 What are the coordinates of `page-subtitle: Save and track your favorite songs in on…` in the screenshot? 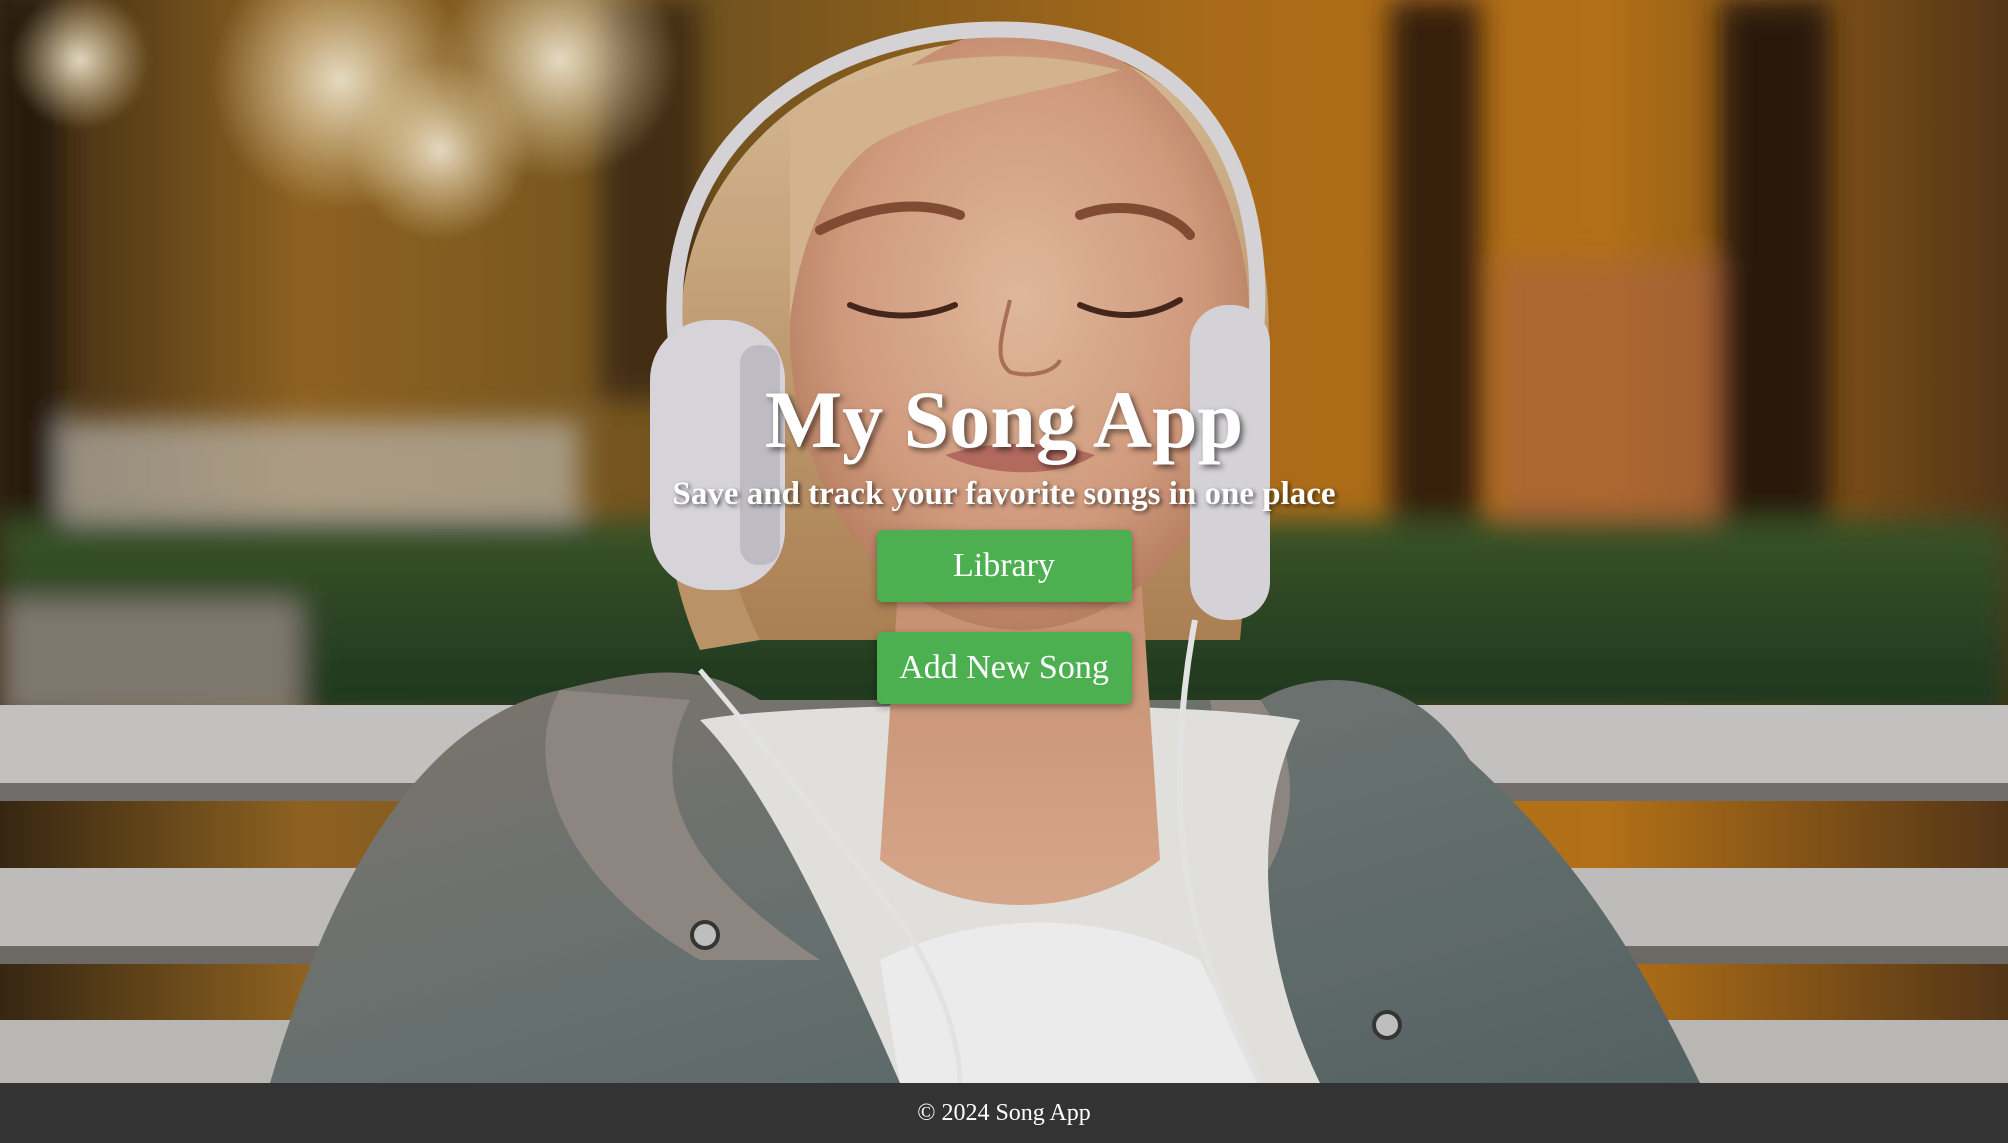 It's located at (1004, 494).